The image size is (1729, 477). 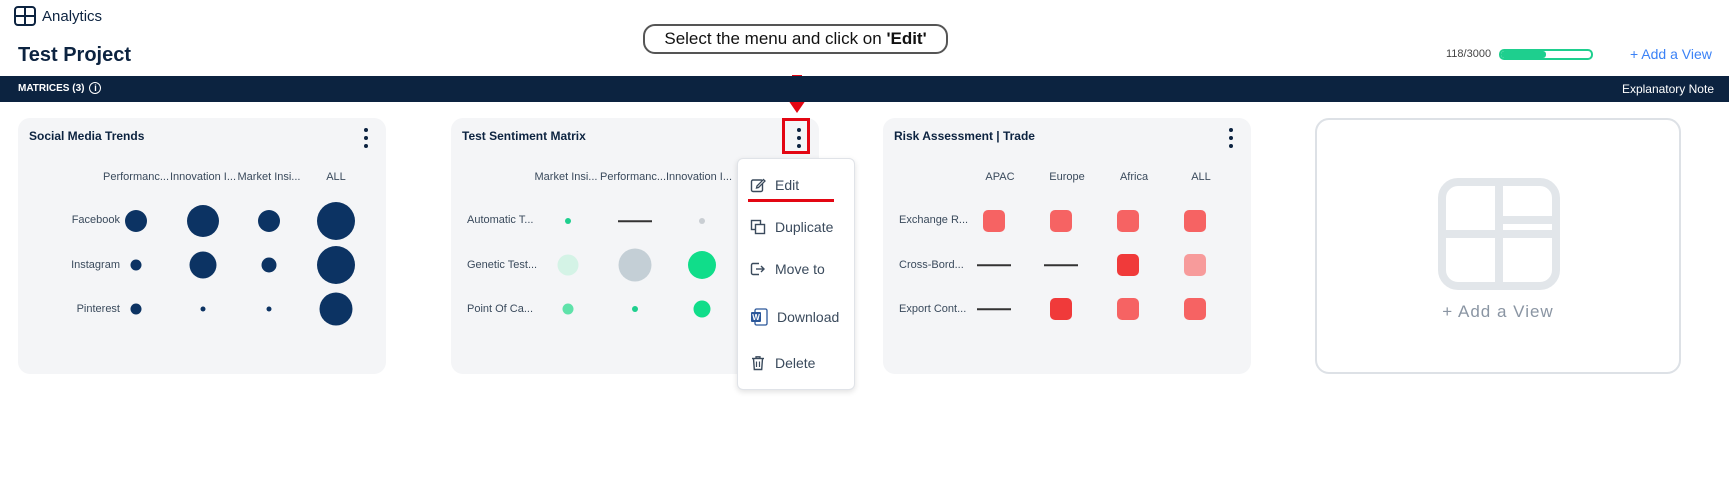 I want to click on matrices-label: MATRICES (3), so click(x=51, y=88).